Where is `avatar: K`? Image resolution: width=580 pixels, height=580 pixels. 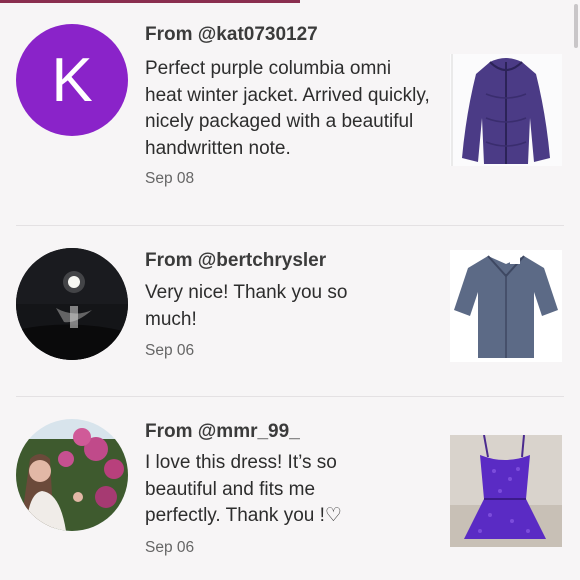 avatar: K is located at coordinates (72, 80).